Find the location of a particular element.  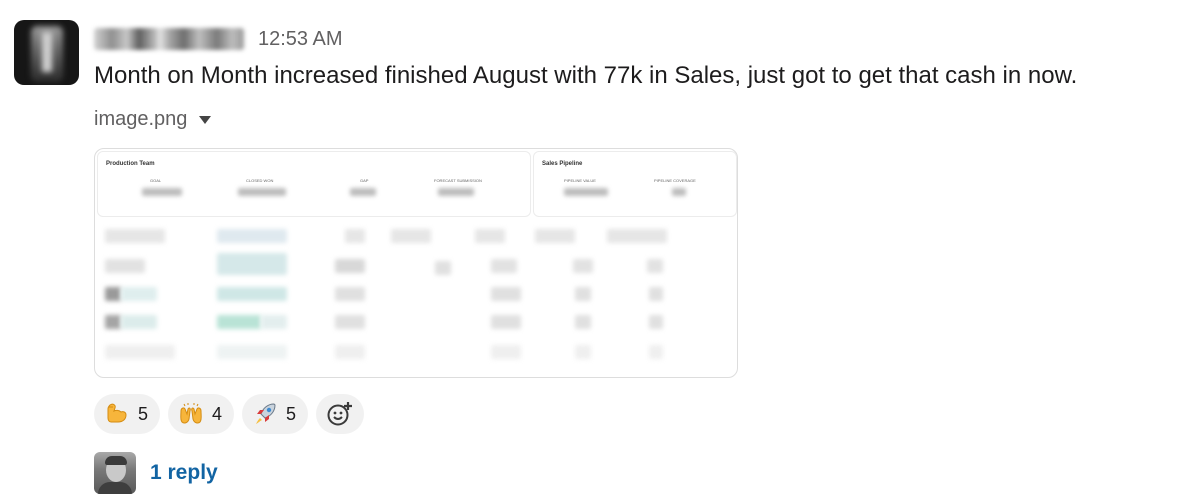

avatar-hair is located at coordinates (116, 460).